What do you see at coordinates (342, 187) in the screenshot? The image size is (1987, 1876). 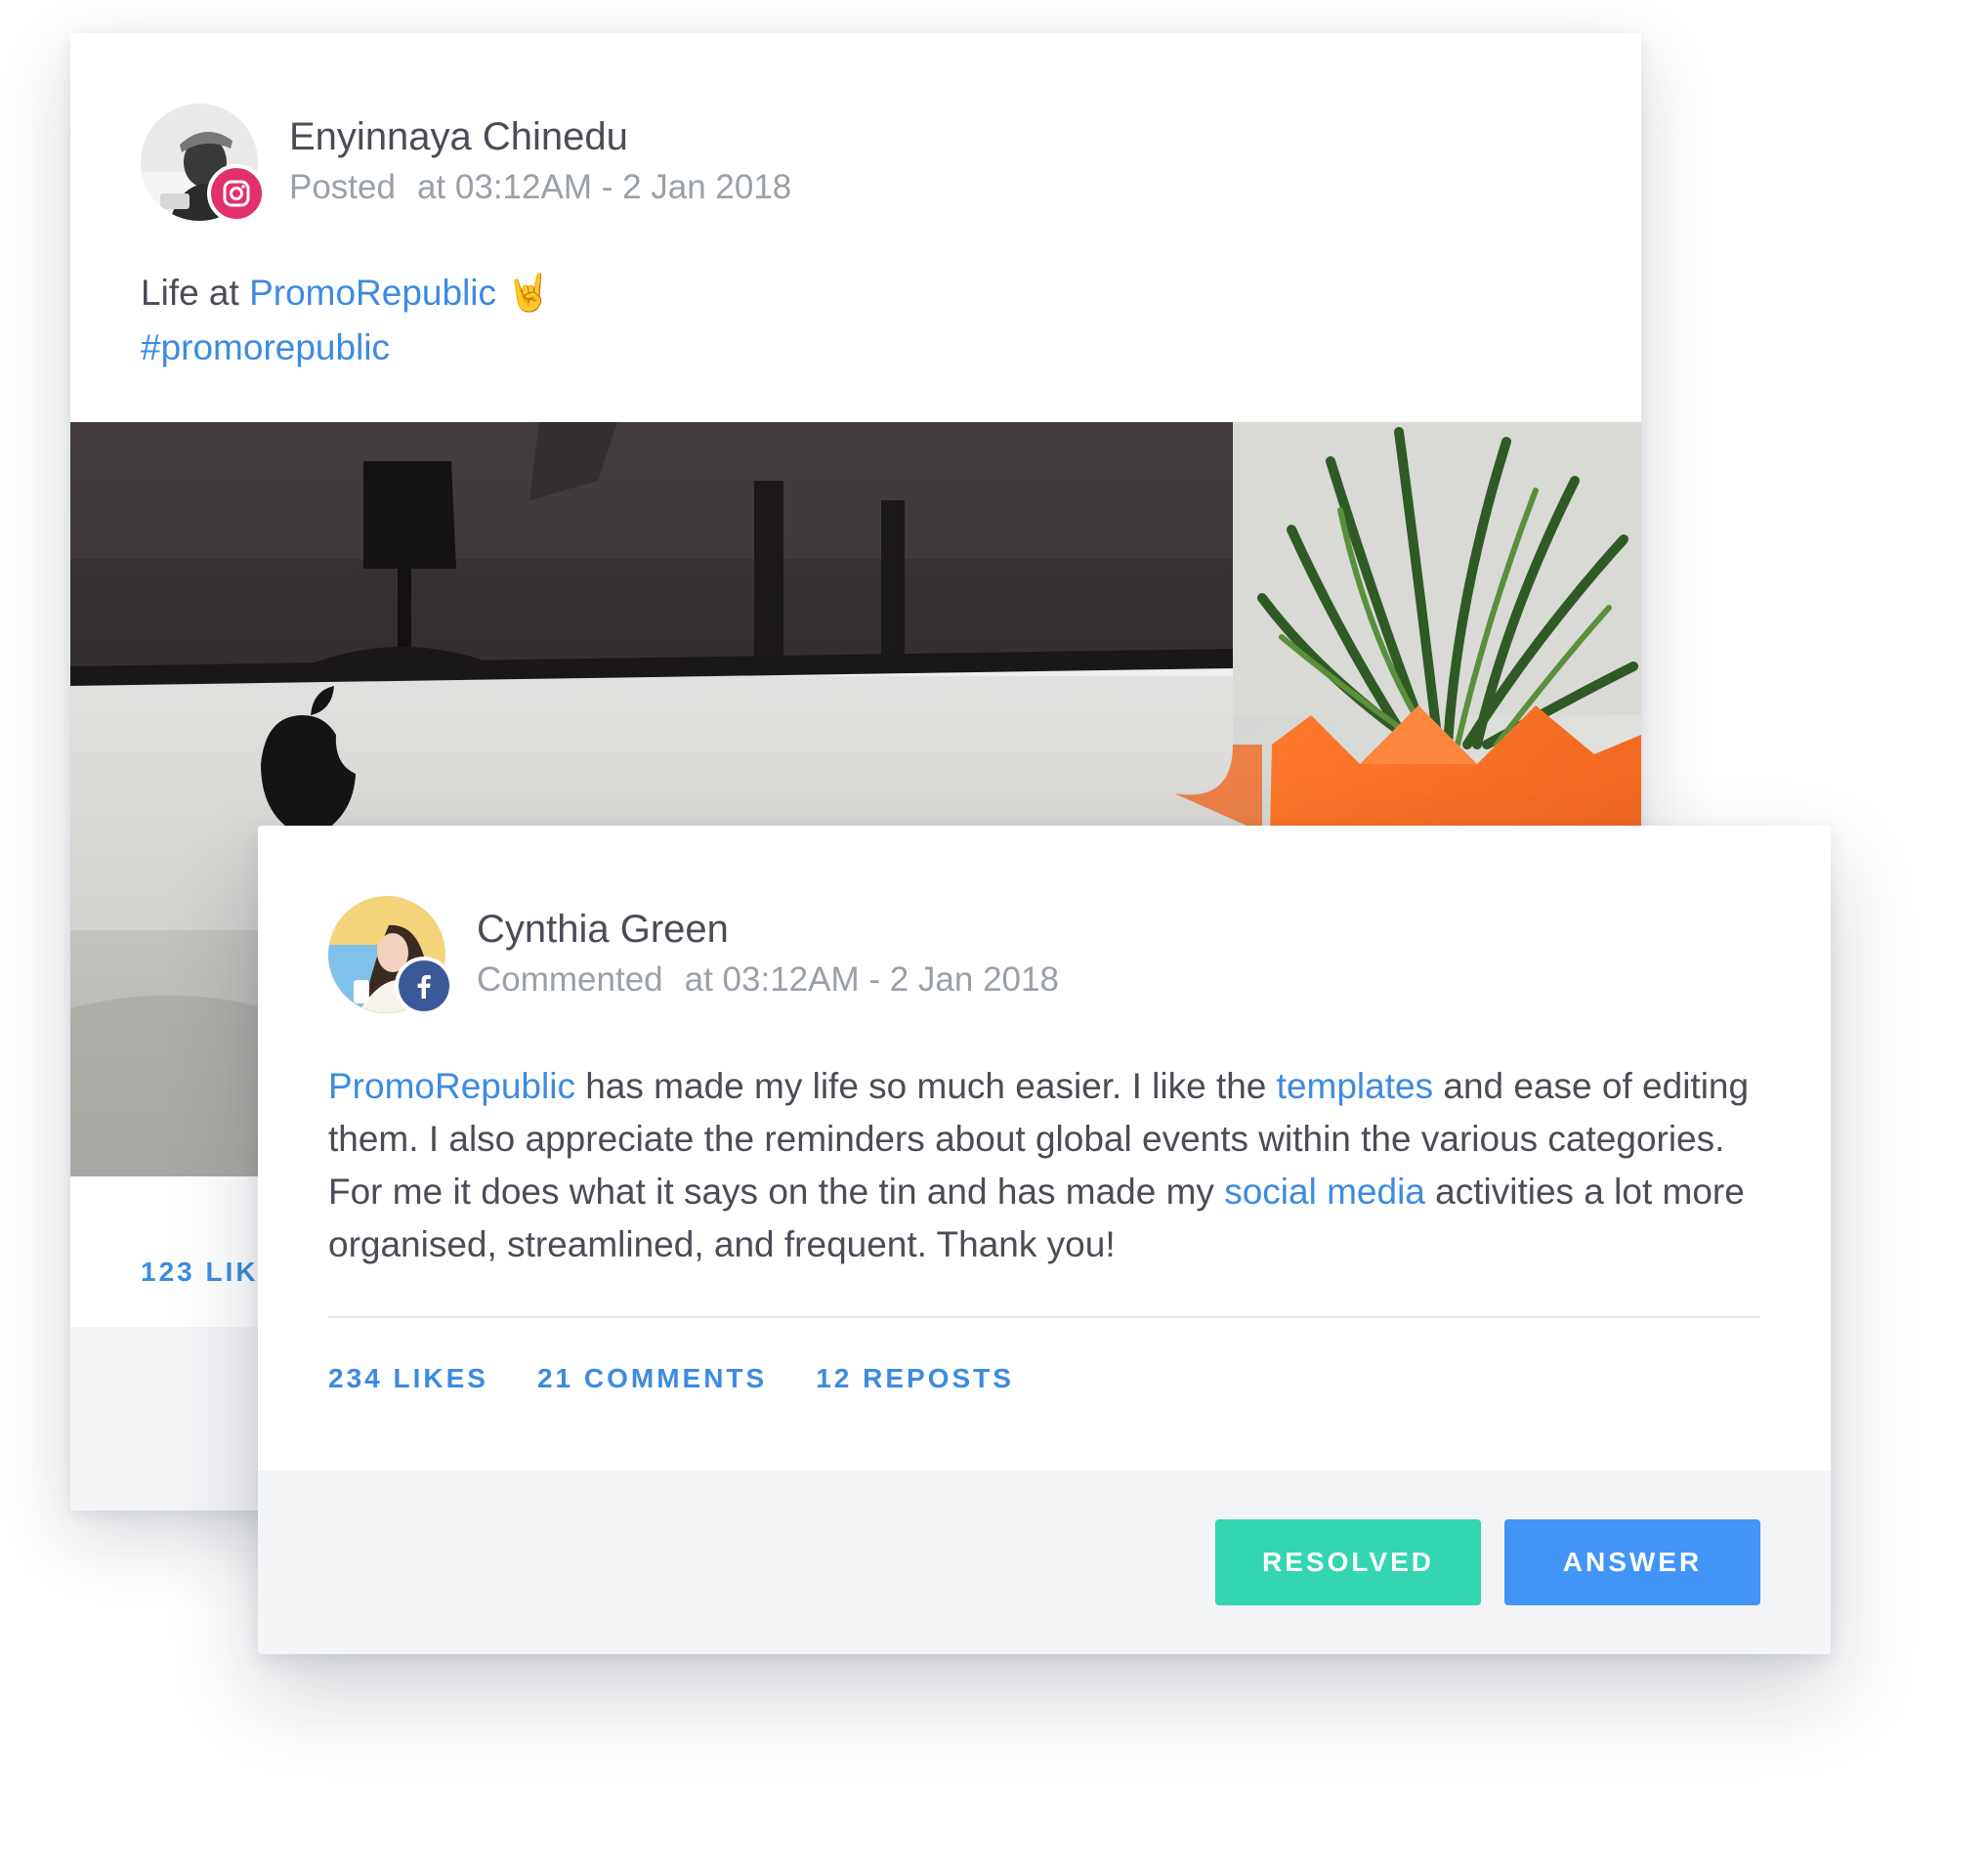 I see `post-action: Posted` at bounding box center [342, 187].